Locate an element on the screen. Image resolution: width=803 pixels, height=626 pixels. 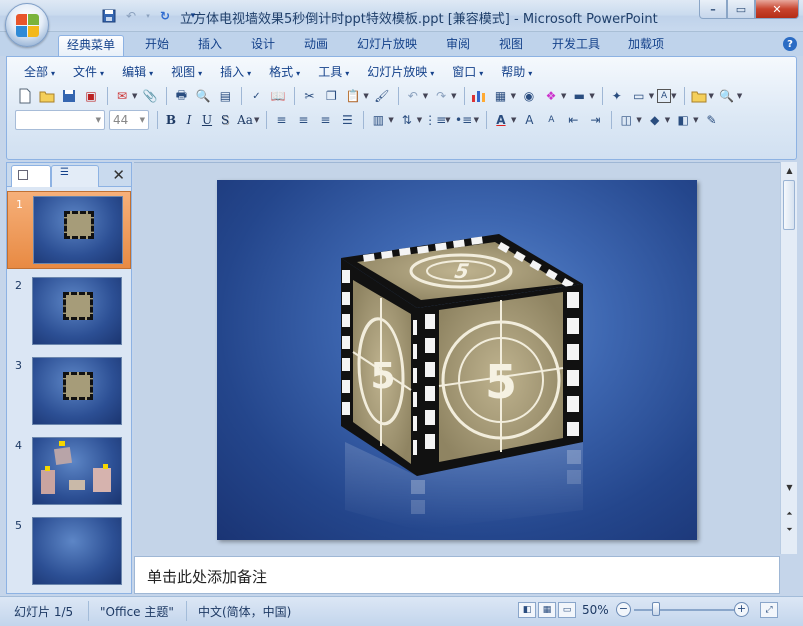
research-icon: 📖 is located at coordinates (278, 96).